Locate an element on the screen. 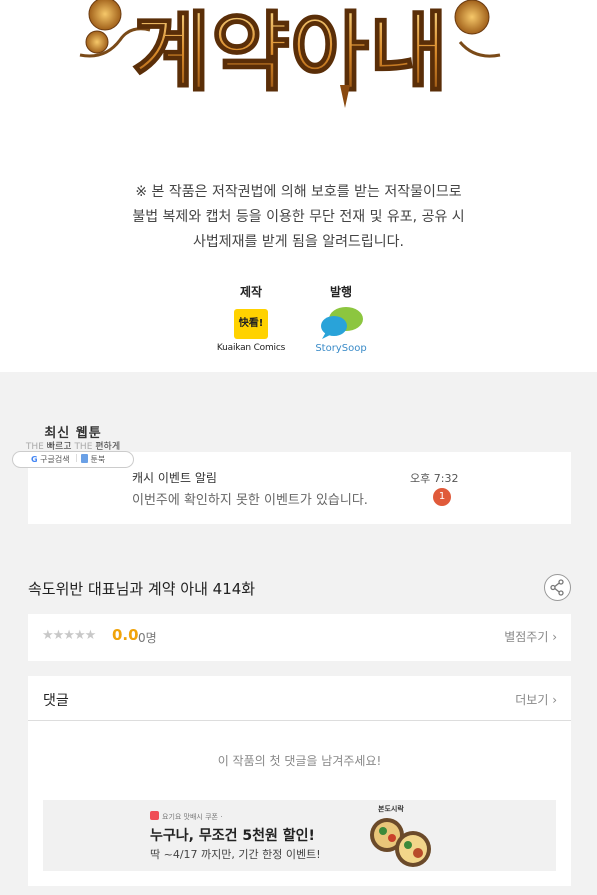 Image resolution: width=597 pixels, height=895 pixels. event-description: 이번주에 확인하지 못한 이벤트가 있습니다. is located at coordinates (250, 500).